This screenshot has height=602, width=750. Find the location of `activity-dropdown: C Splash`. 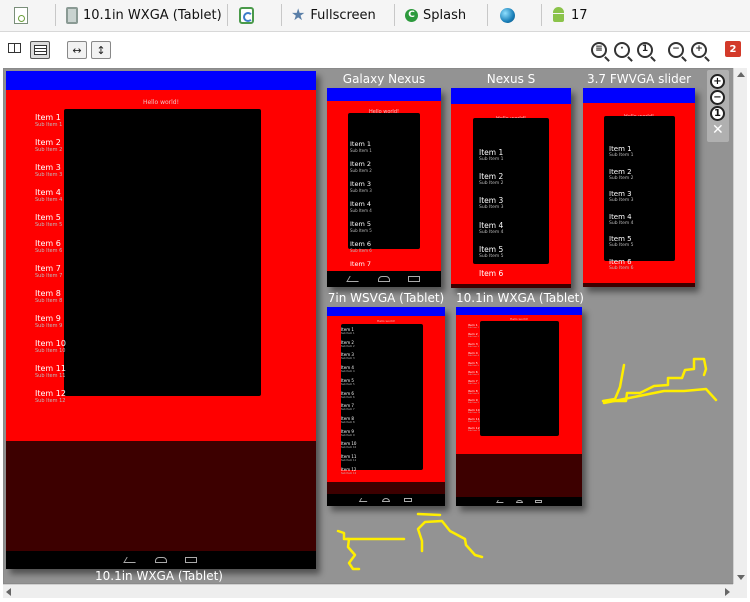

activity-dropdown: C Splash is located at coordinates (435, 15).